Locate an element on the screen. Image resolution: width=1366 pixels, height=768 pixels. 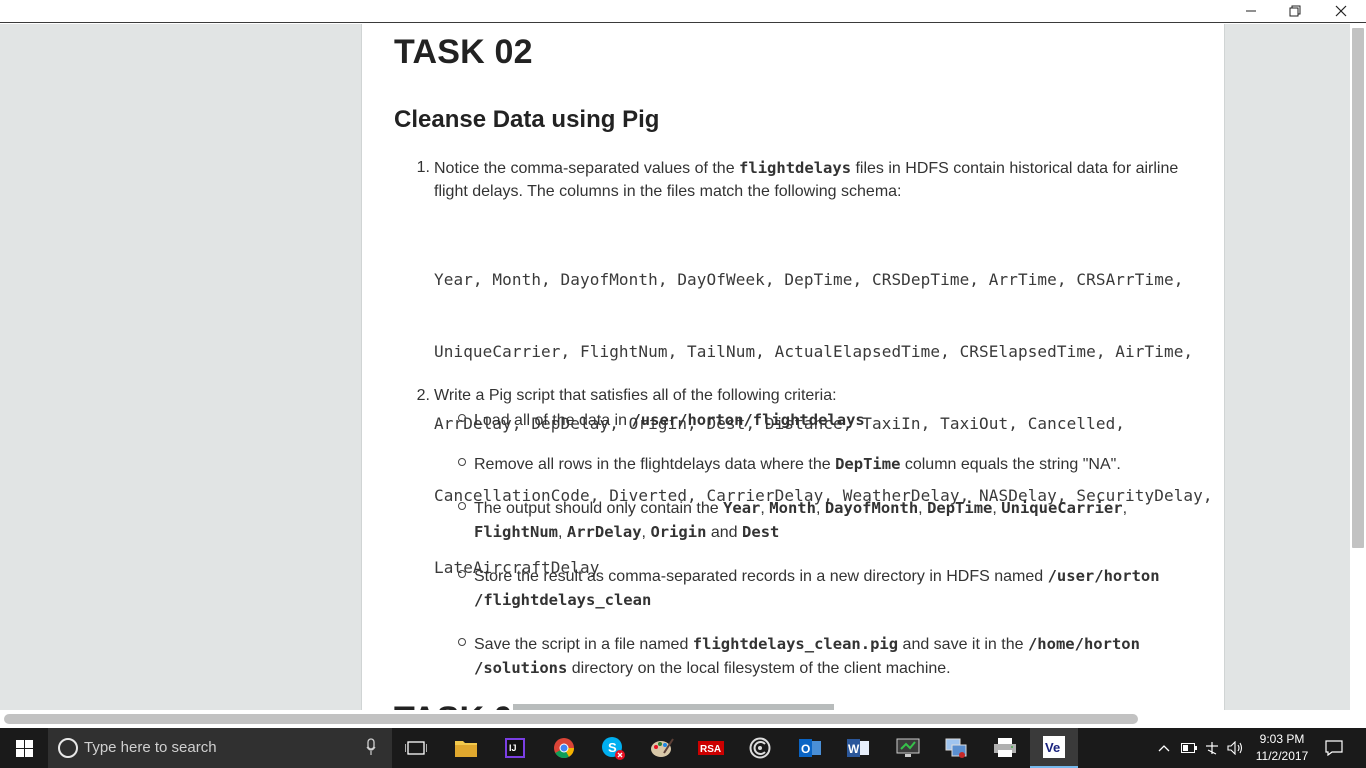
taskbar-app-outlook: O is located at coordinates (810, 748).